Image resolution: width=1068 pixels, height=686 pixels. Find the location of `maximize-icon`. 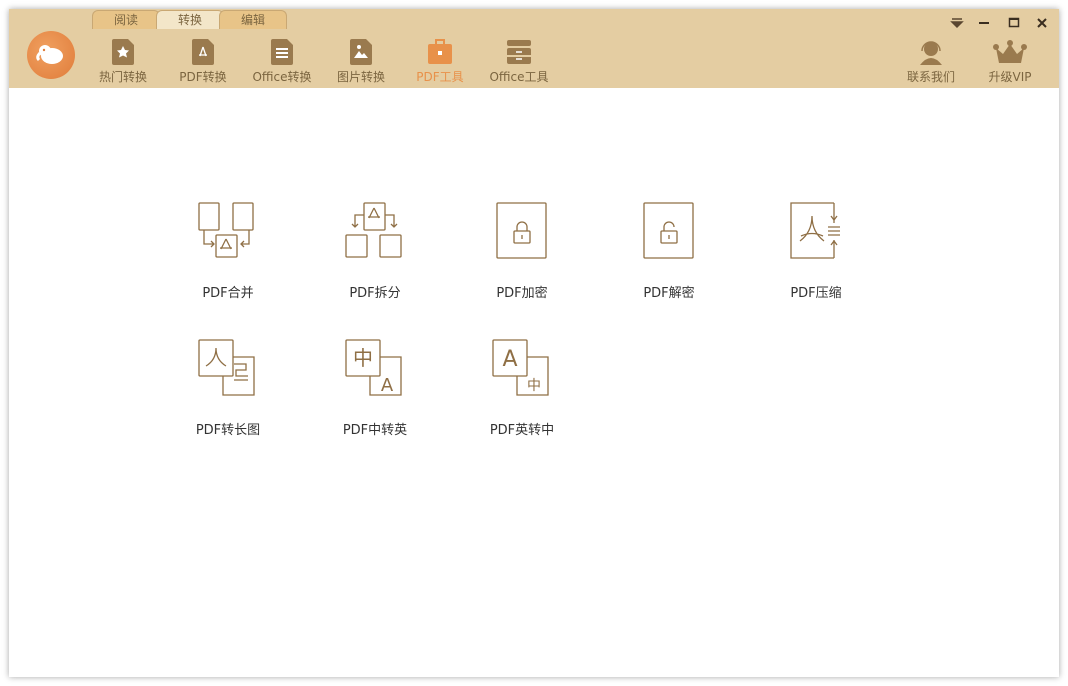

maximize-icon is located at coordinates (1014, 23).